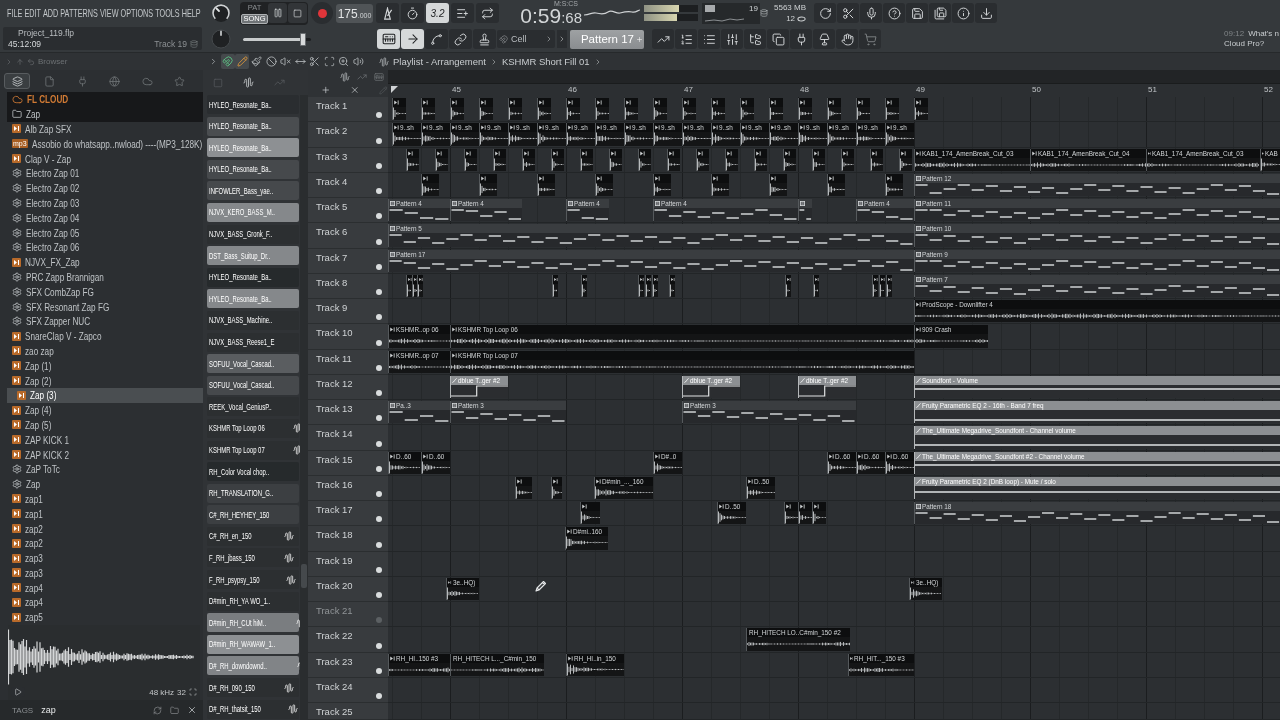 The width and height of the screenshot is (1280, 720). What do you see at coordinates (437, 13) in the screenshot?
I see `countdown-button: 3.2` at bounding box center [437, 13].